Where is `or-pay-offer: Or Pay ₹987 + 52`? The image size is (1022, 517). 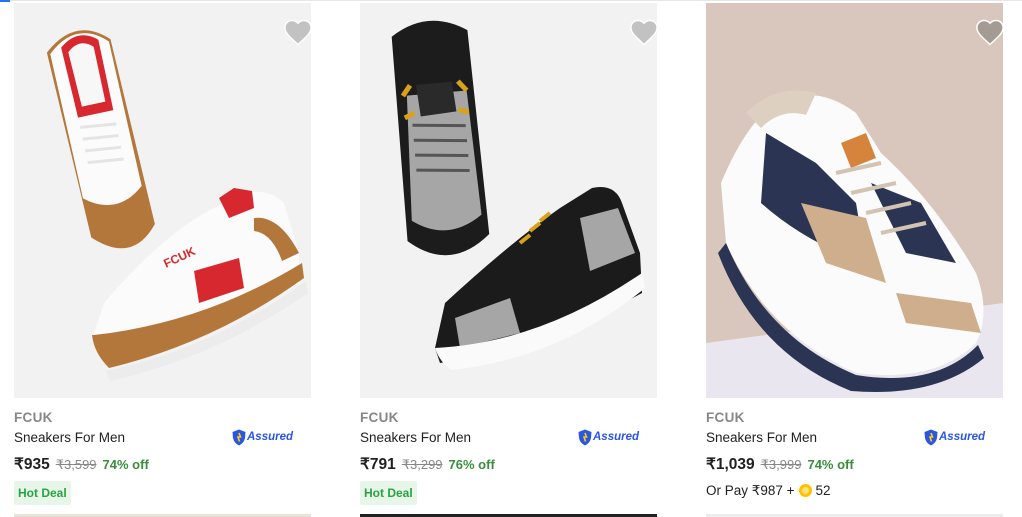
or-pay-offer: Or Pay ₹987 + 52 is located at coordinates (768, 491).